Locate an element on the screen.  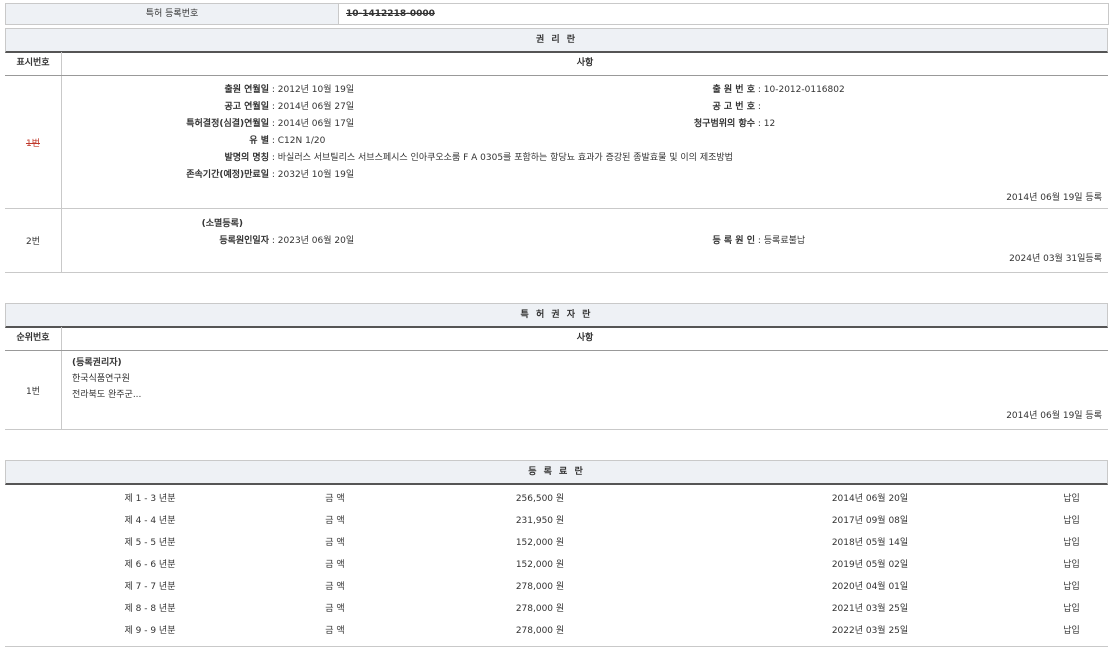
field-extinction-heading: (소멸등록) is located at coordinates (210, 224).